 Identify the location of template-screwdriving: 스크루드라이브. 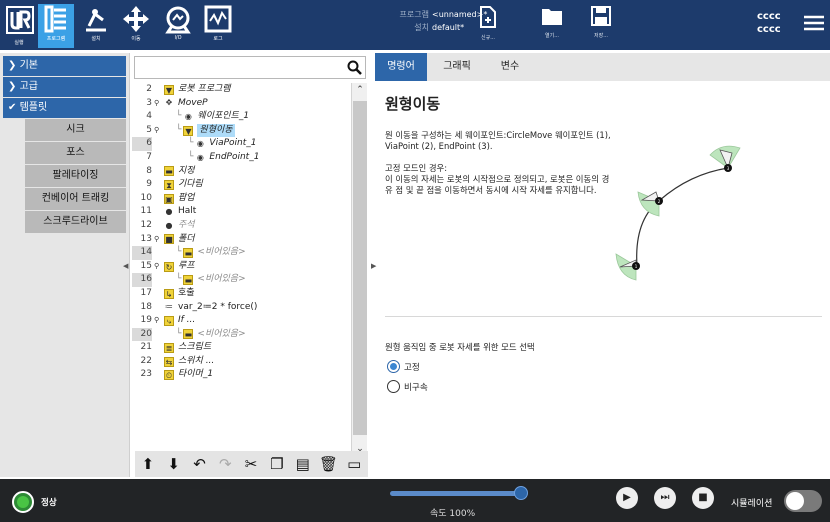
(75, 222).